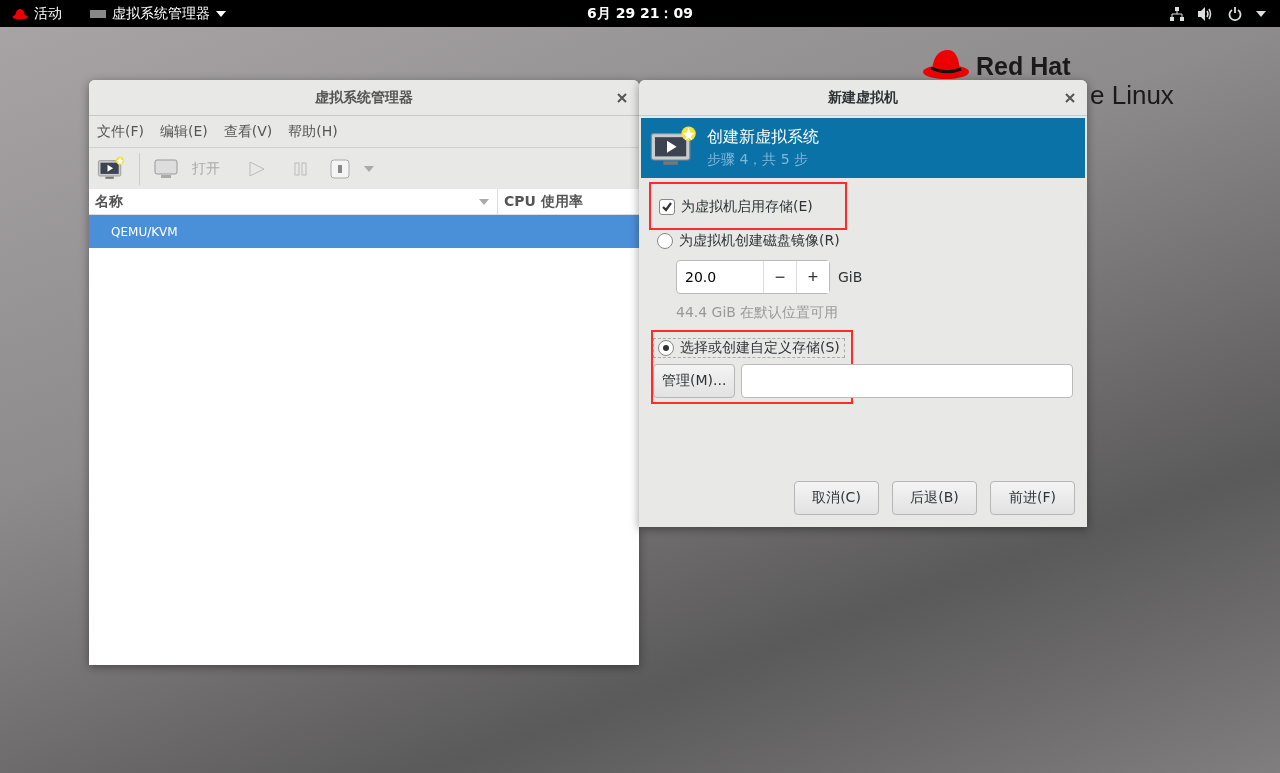  What do you see at coordinates (747, 207) in the screenshot?
I see `checkbox-label: 为虚拟机启用存储(E)` at bounding box center [747, 207].